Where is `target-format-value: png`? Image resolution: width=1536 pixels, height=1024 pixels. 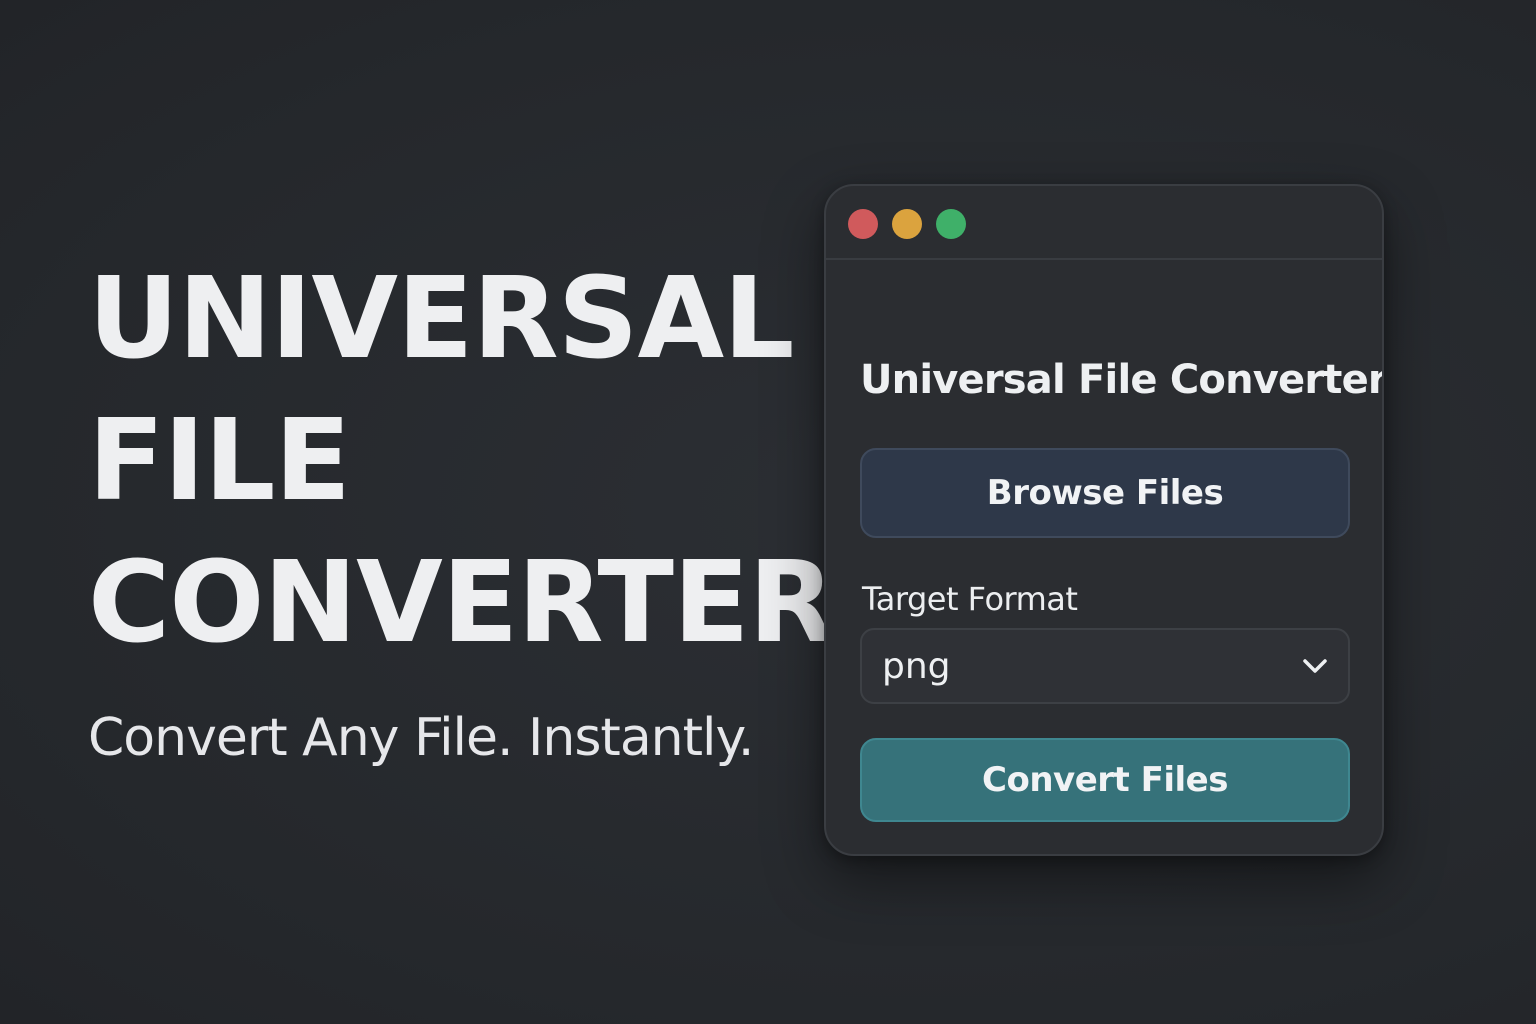 target-format-value: png is located at coordinates (916, 666).